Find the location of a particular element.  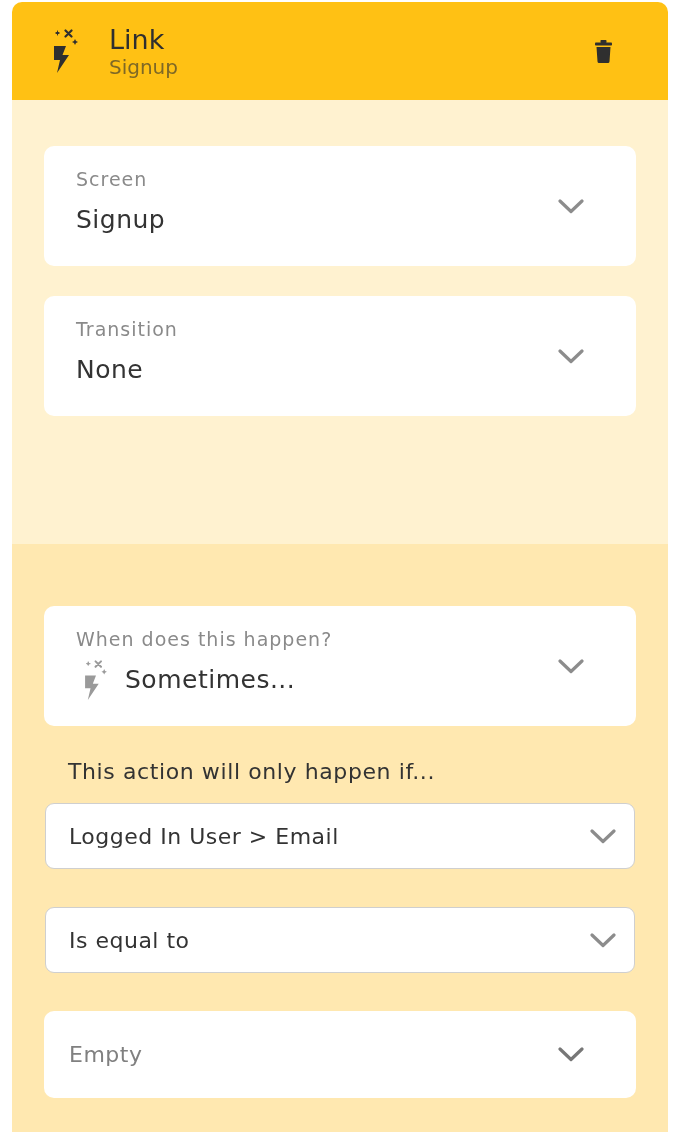

value-field: Empty is located at coordinates (340, 1054).